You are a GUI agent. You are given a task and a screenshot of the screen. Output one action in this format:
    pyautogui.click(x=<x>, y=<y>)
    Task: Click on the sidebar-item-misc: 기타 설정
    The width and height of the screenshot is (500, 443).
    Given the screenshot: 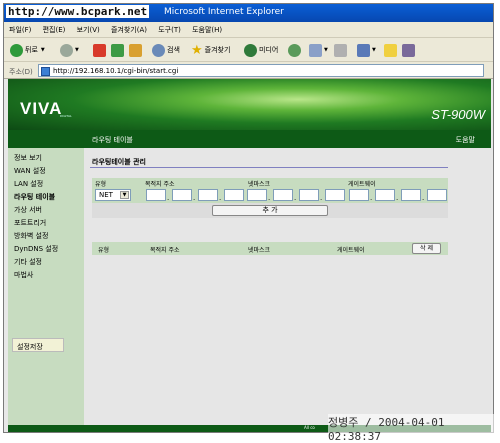 What is the action you would take?
    pyautogui.click(x=28, y=262)
    